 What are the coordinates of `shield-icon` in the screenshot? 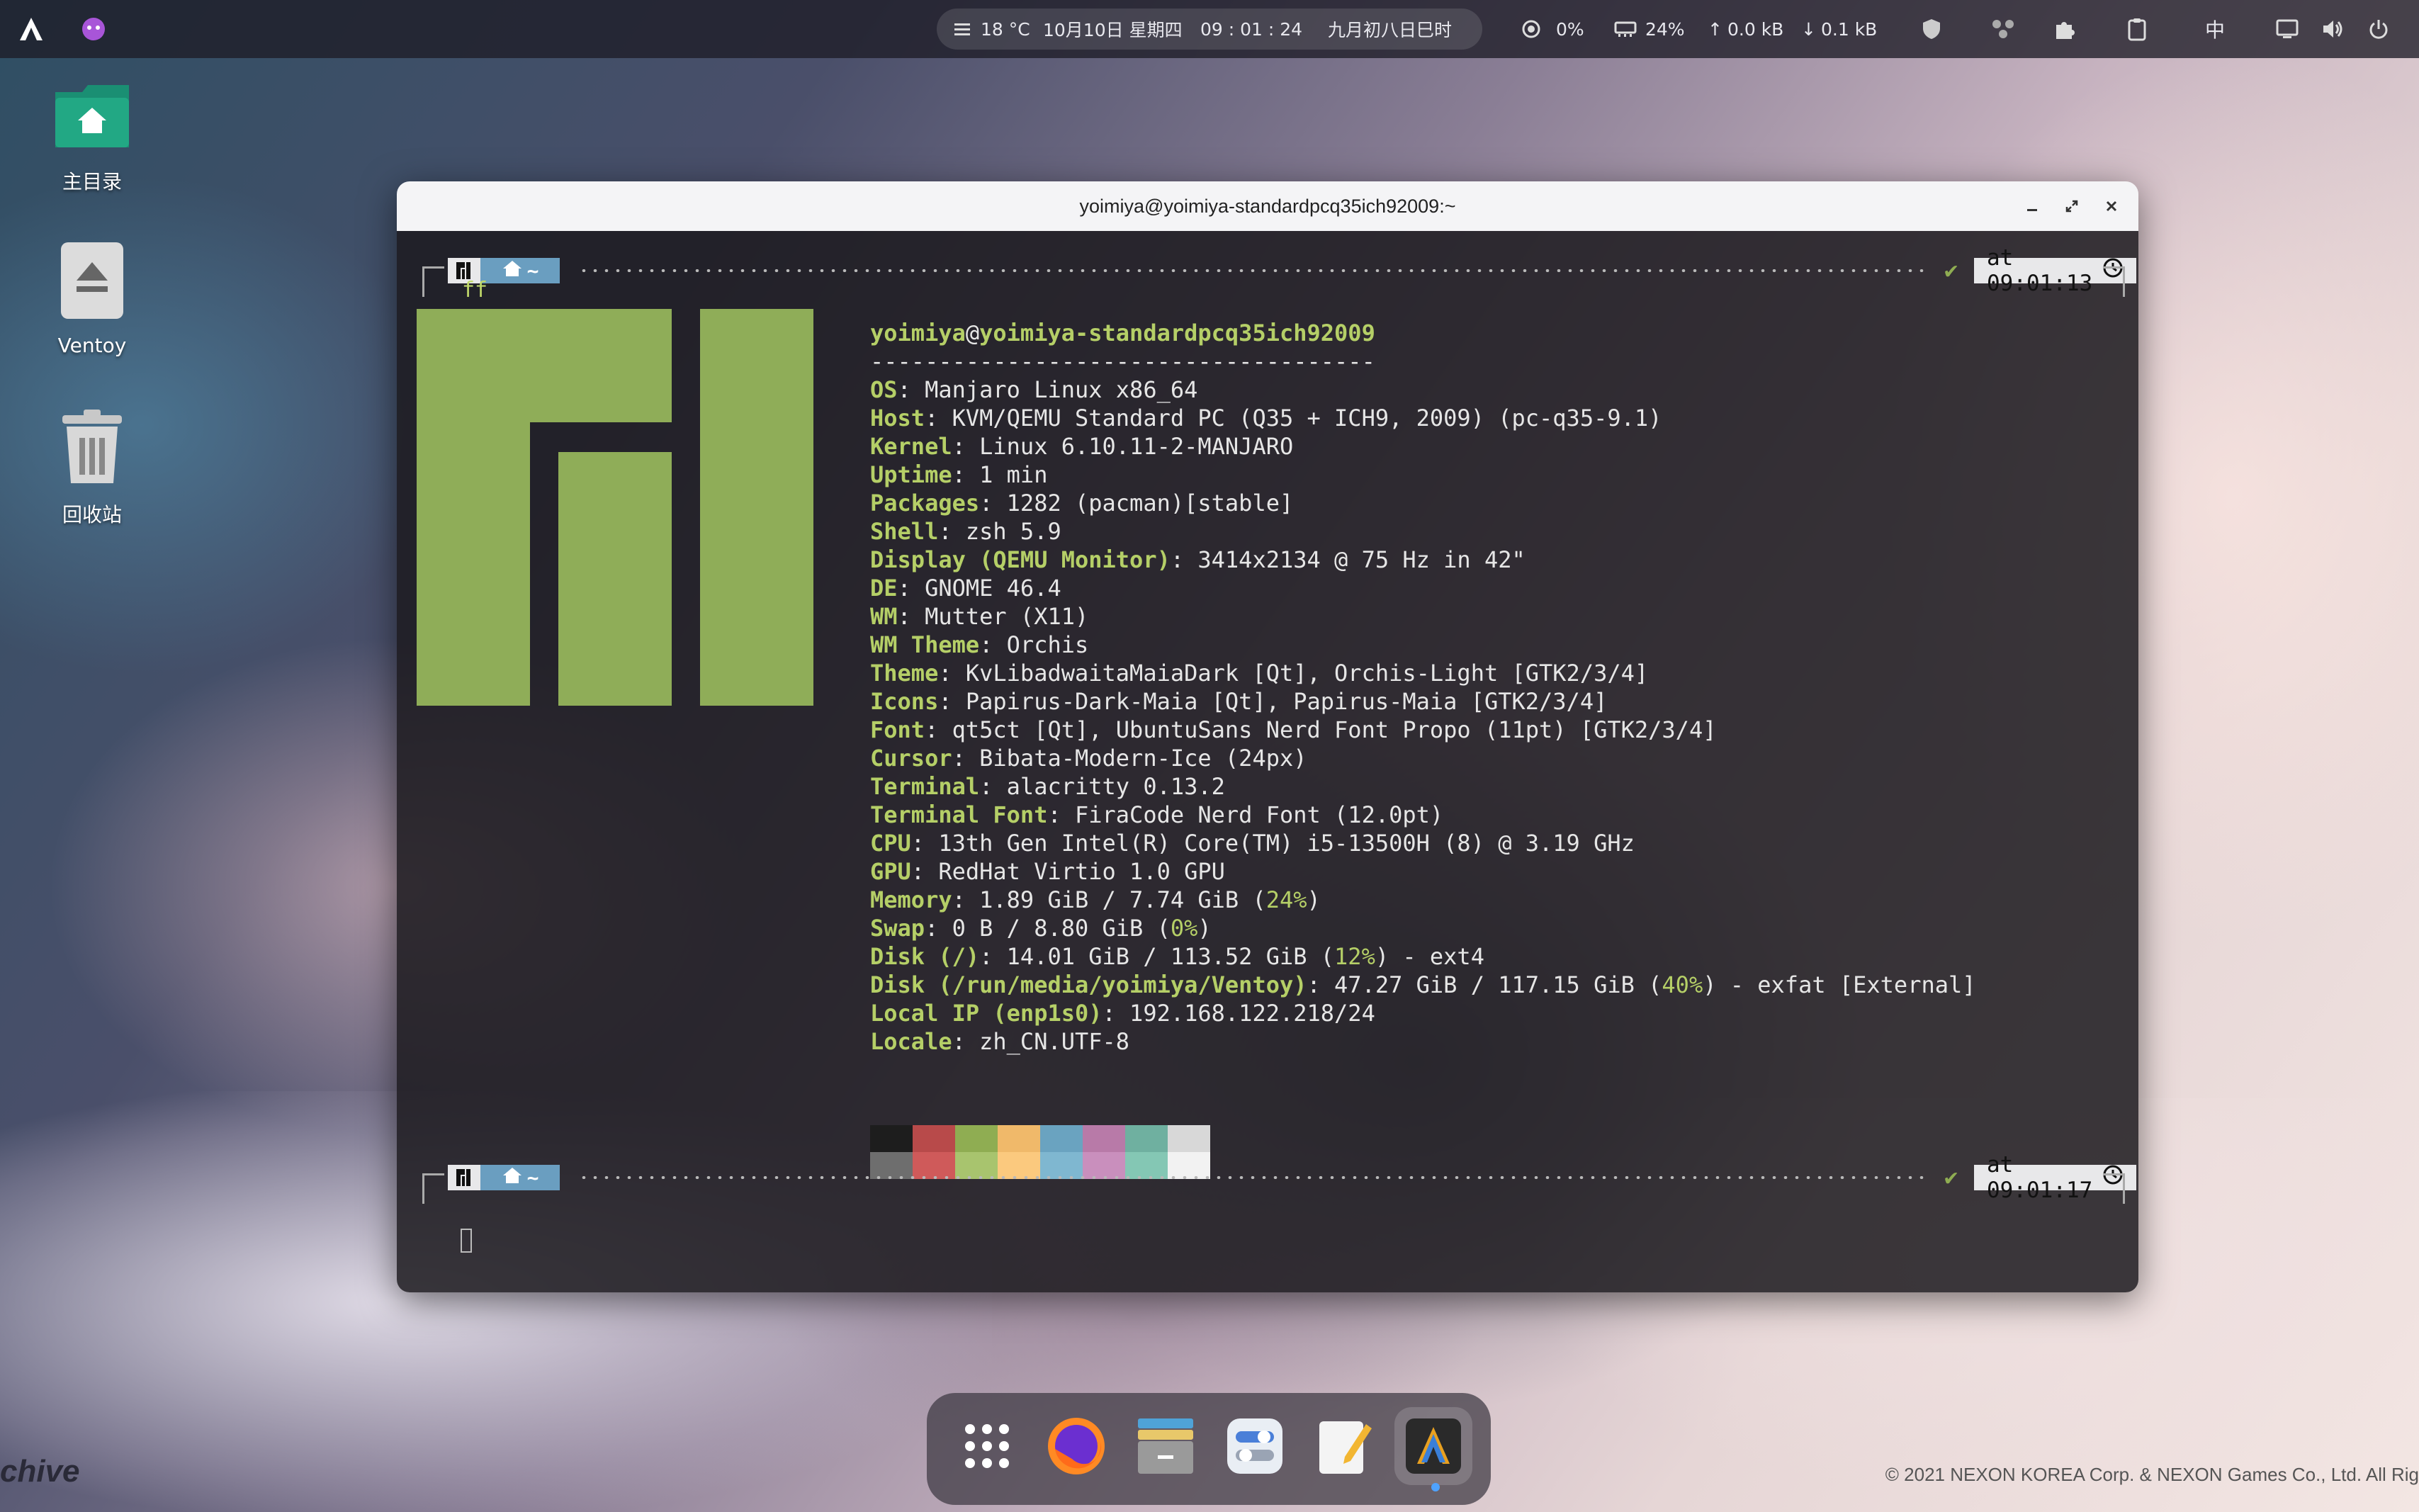 It's located at (1931, 29).